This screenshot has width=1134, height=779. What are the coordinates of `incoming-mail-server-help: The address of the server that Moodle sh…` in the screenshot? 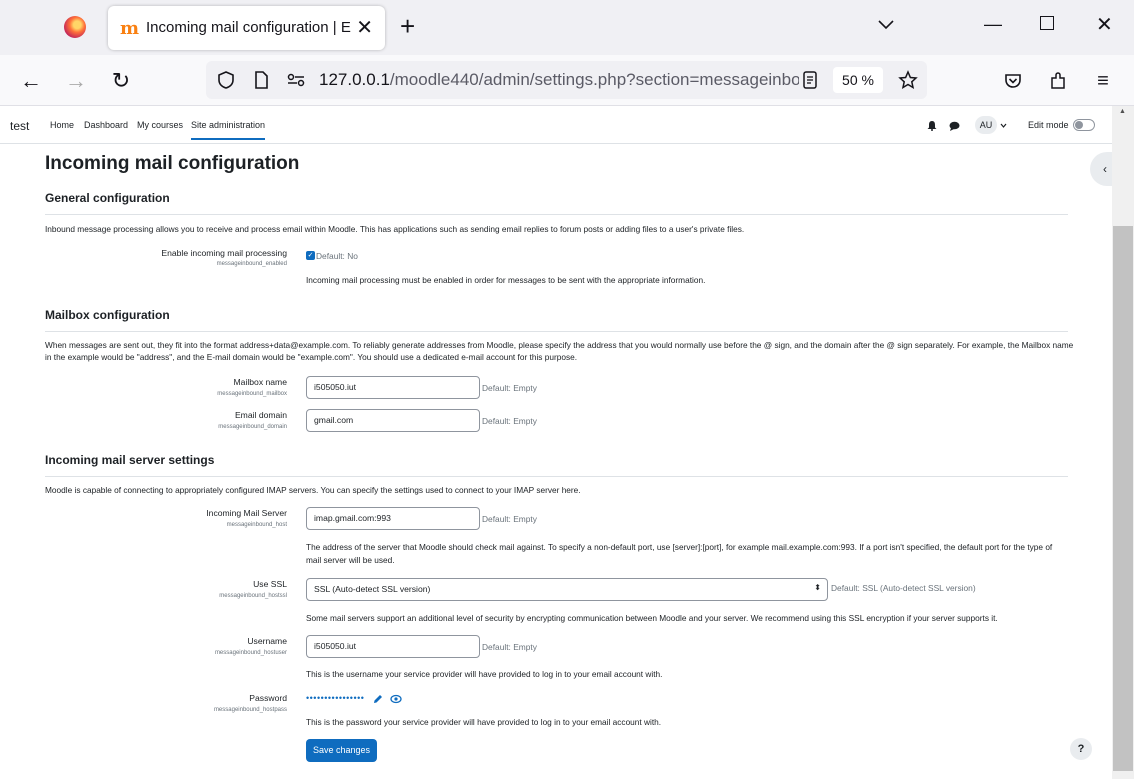 It's located at (679, 553).